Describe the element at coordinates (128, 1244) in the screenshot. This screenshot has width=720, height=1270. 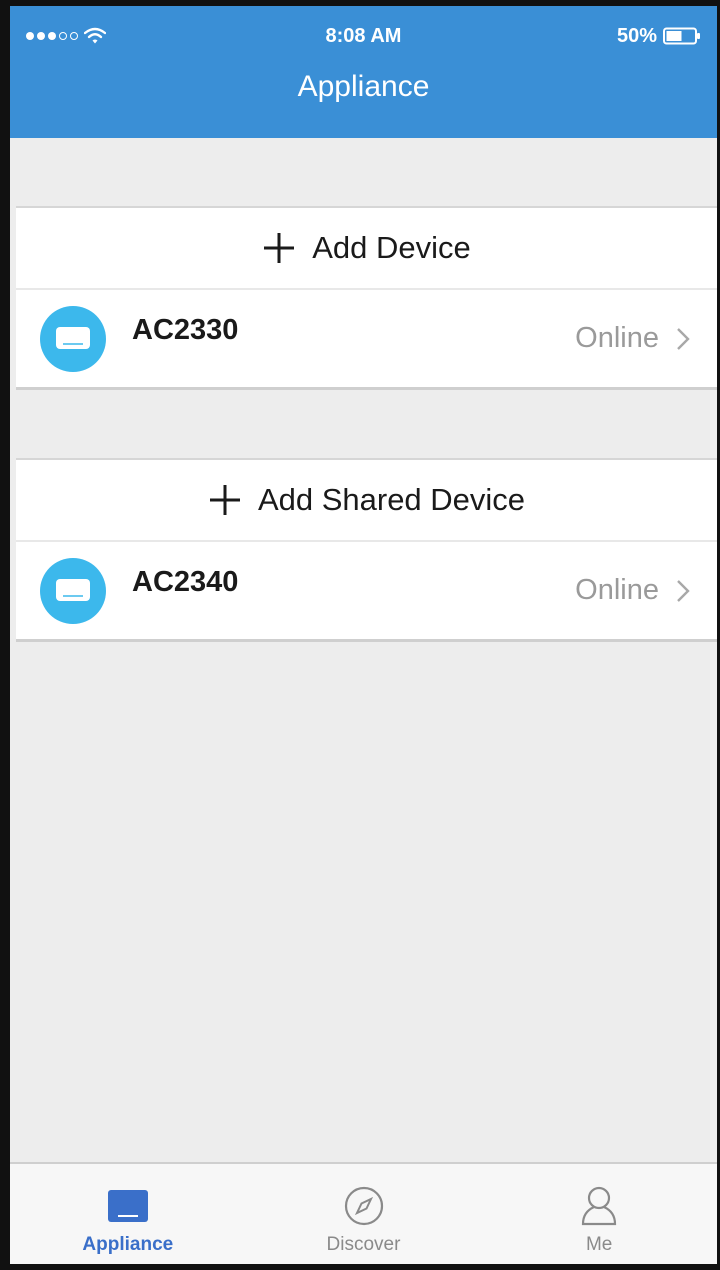
I see `tab-label: Appliance` at that location.